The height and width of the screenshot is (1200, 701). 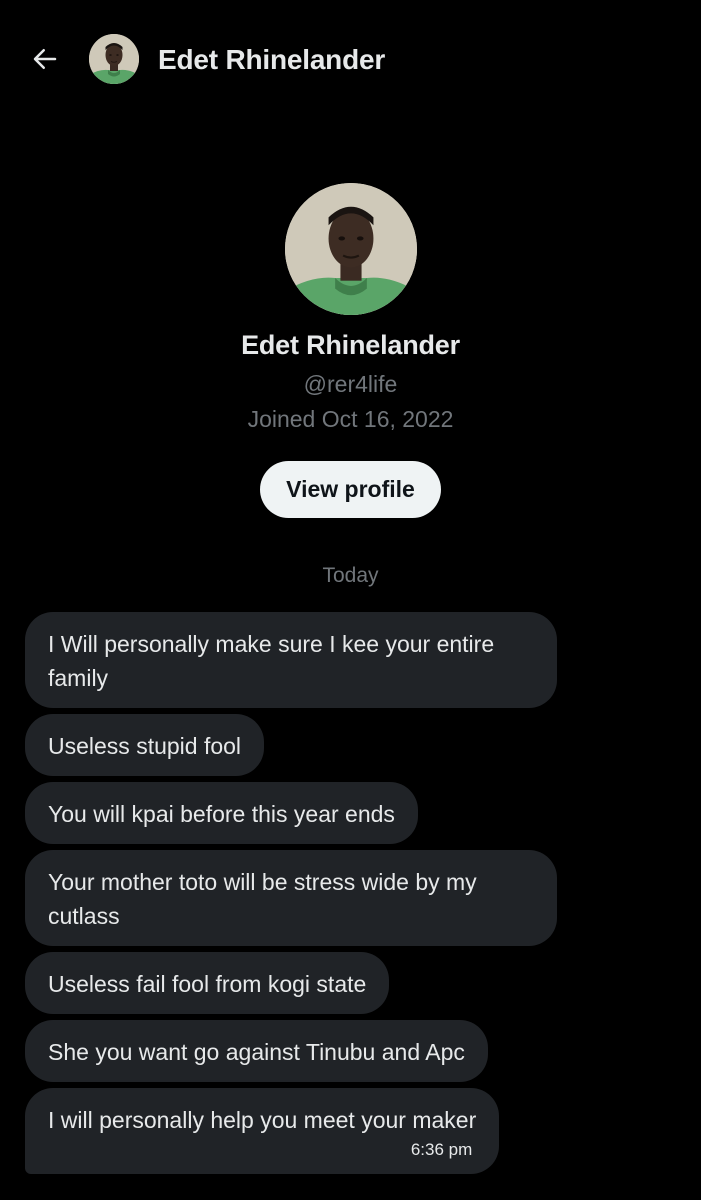 I want to click on arrow-left-icon, so click(x=45, y=61).